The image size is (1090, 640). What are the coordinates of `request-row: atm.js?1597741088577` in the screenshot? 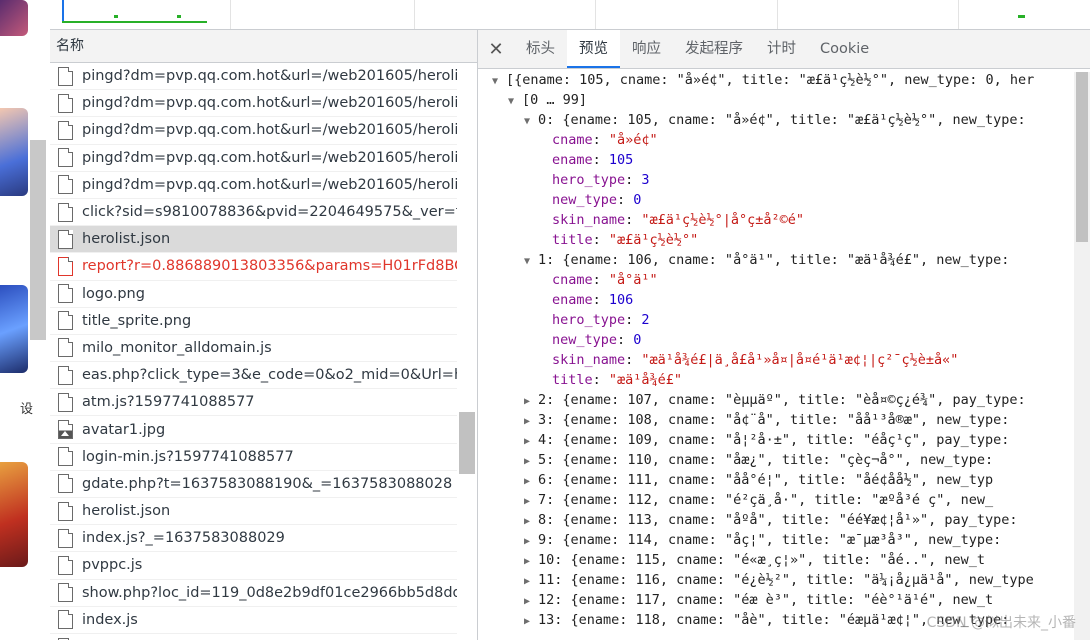 It's located at (253, 403).